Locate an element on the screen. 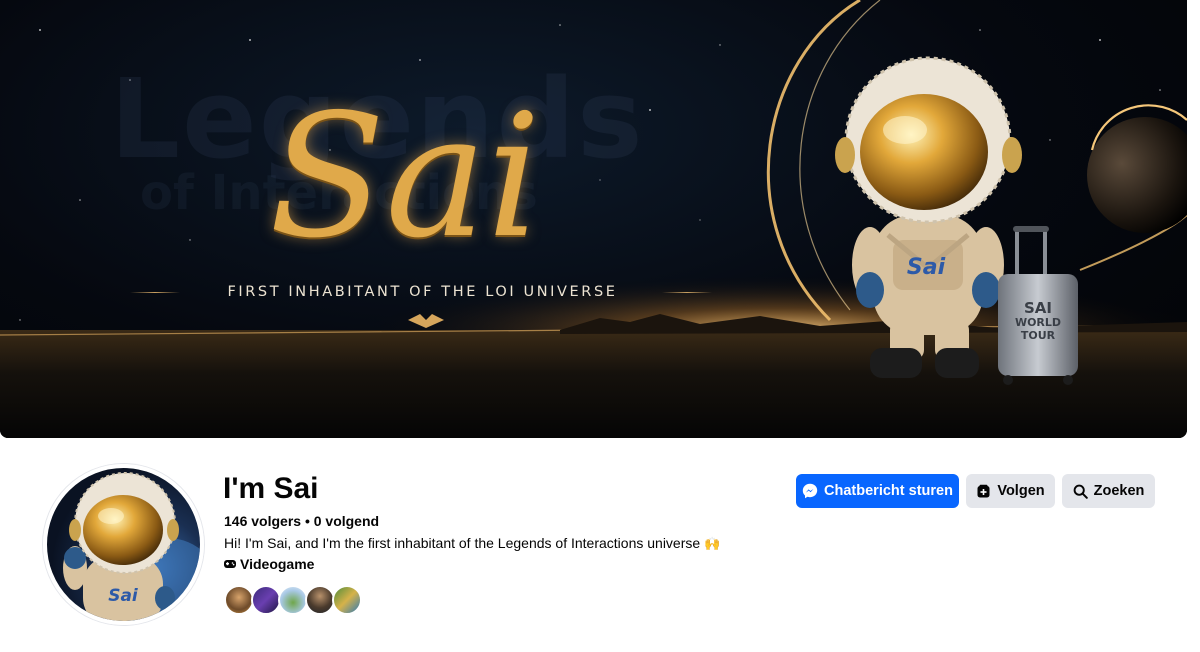 The width and height of the screenshot is (1200, 652). category-label: Videogame is located at coordinates (277, 564).